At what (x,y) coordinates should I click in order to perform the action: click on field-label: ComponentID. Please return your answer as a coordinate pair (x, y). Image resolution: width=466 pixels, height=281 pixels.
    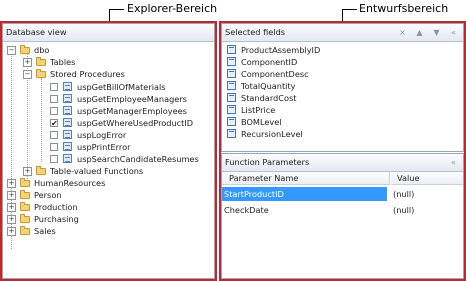
    Looking at the image, I should click on (269, 62).